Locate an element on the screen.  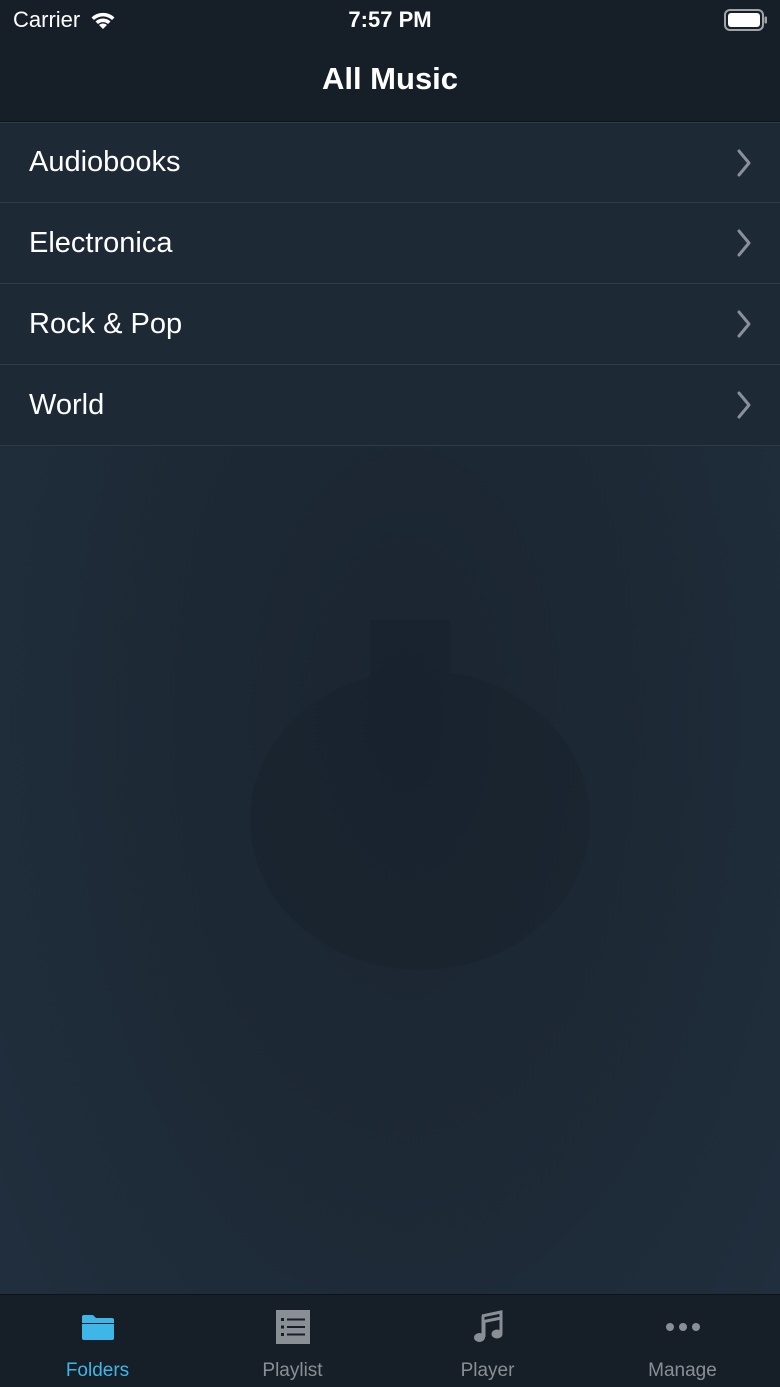
folder-row-audiobooks: Audiobooks is located at coordinates (390, 162).